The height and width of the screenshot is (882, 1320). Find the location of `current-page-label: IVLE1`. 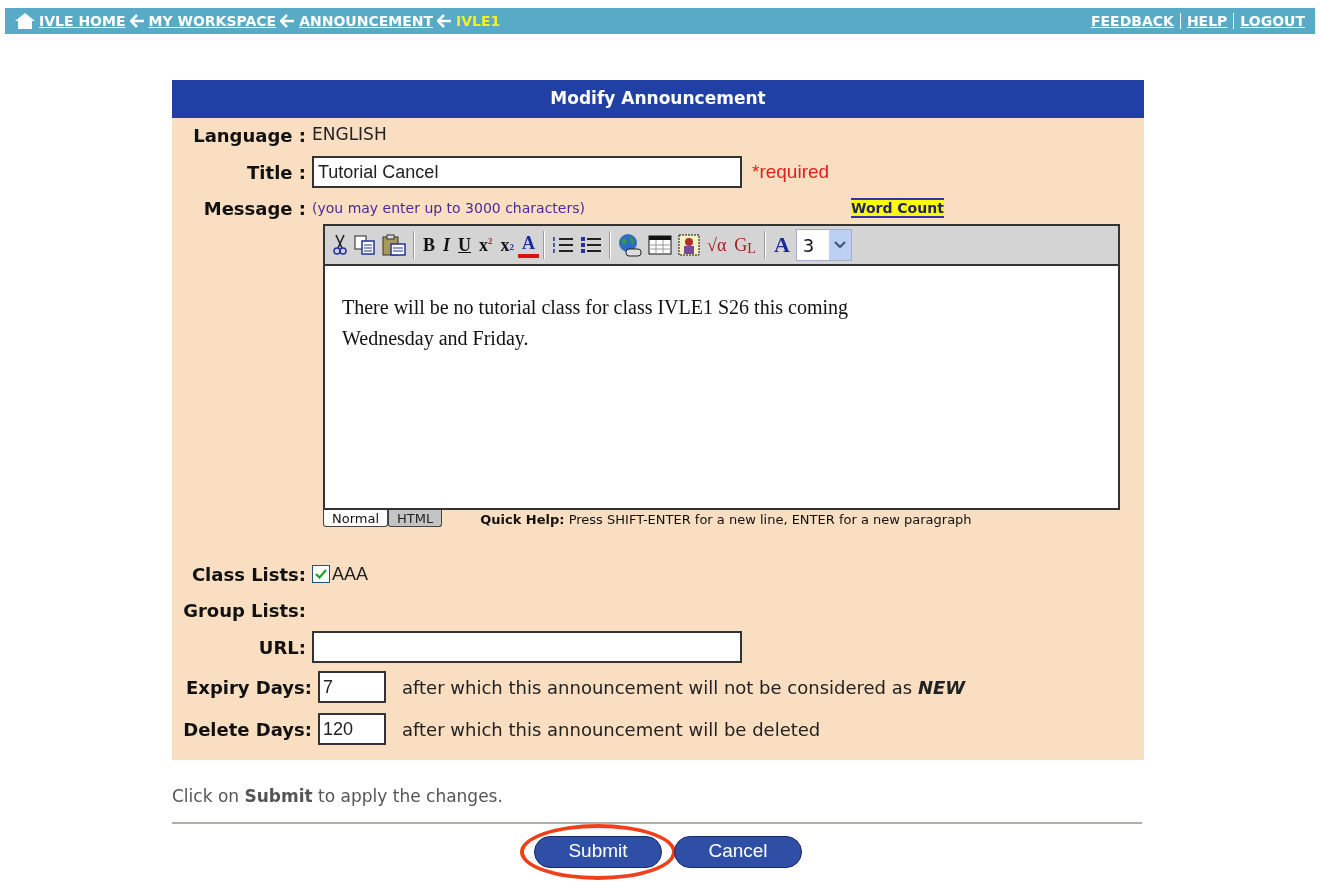

current-page-label: IVLE1 is located at coordinates (478, 21).